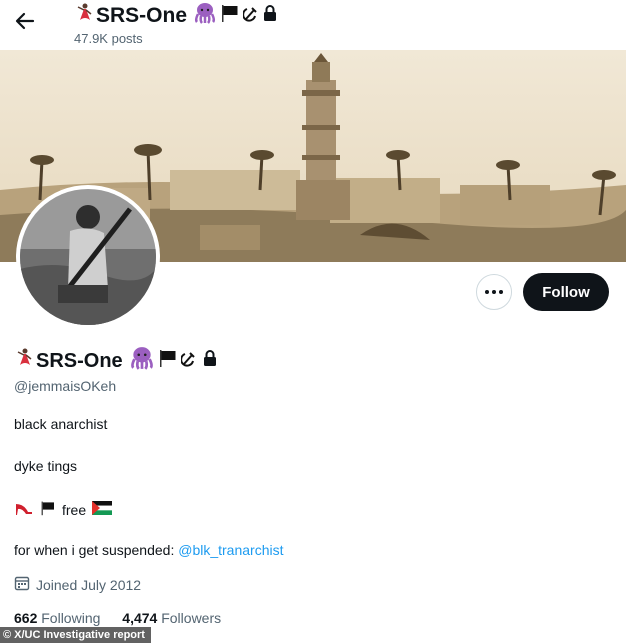  Describe the element at coordinates (61, 424) in the screenshot. I see `bio-line: black anarchist` at that location.